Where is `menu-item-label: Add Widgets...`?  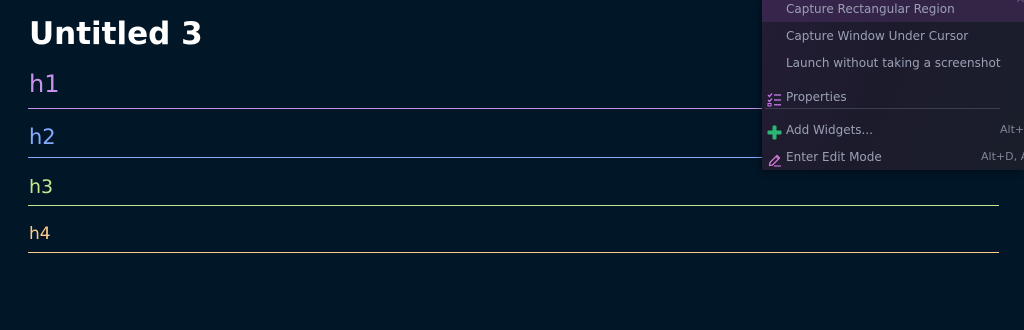
menu-item-label: Add Widgets... is located at coordinates (829, 130).